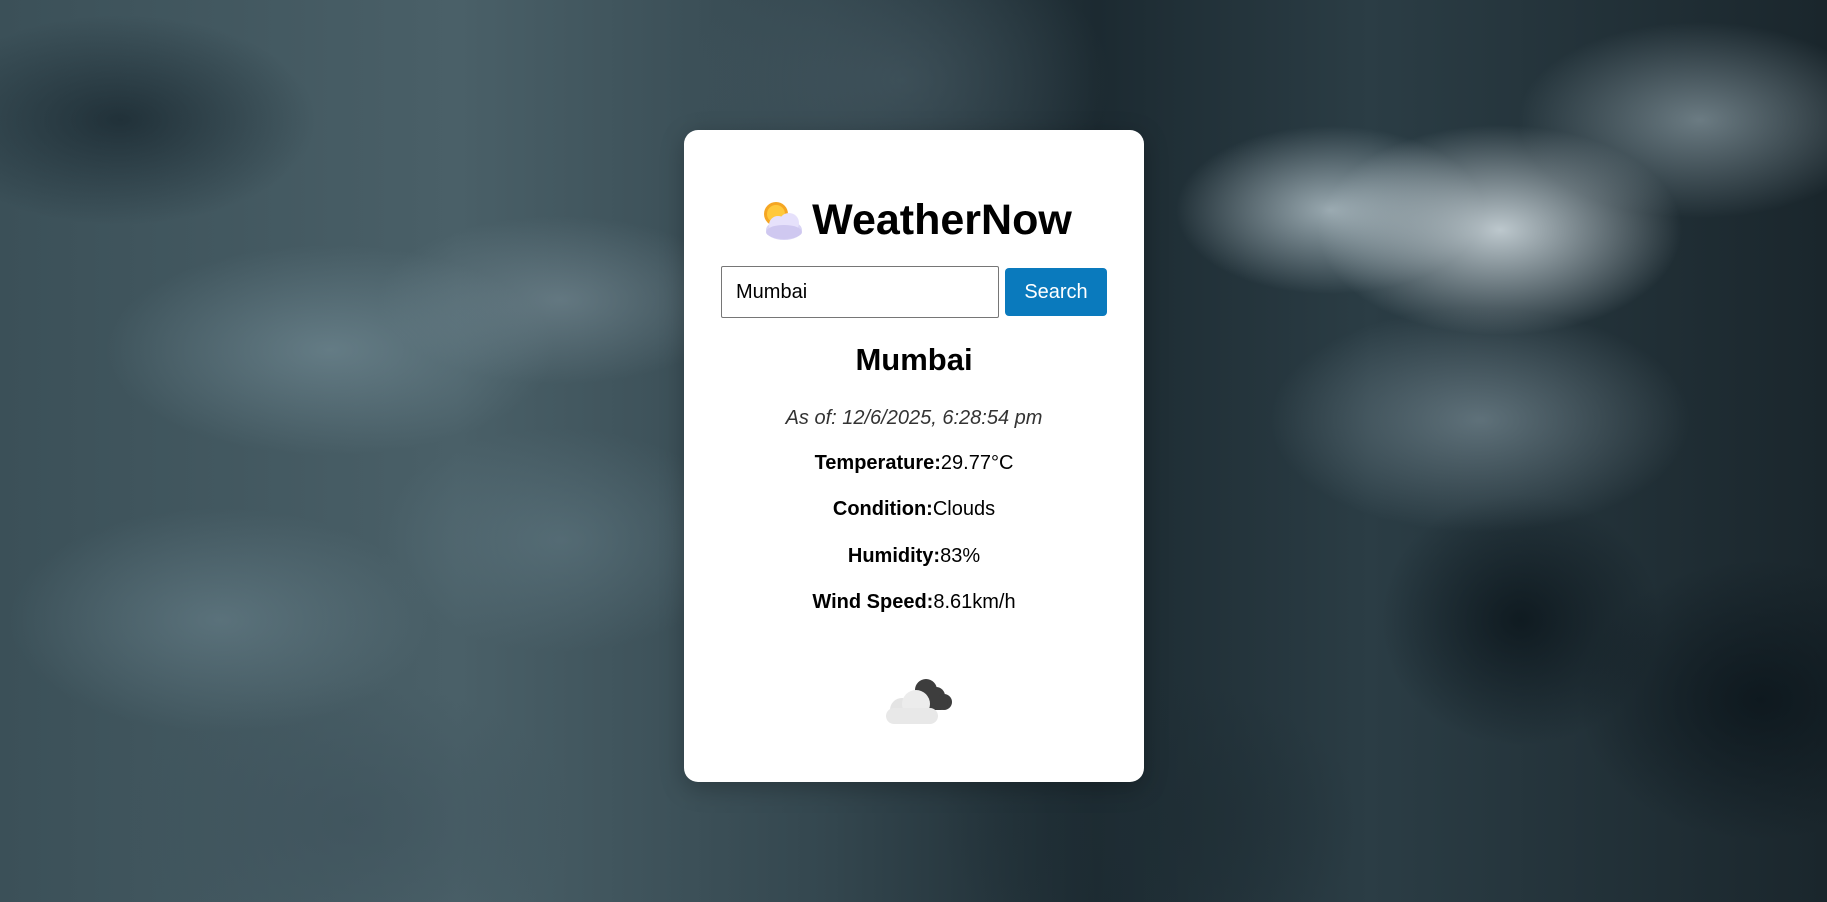  What do you see at coordinates (942, 219) in the screenshot?
I see `app-title: WeatherNow` at bounding box center [942, 219].